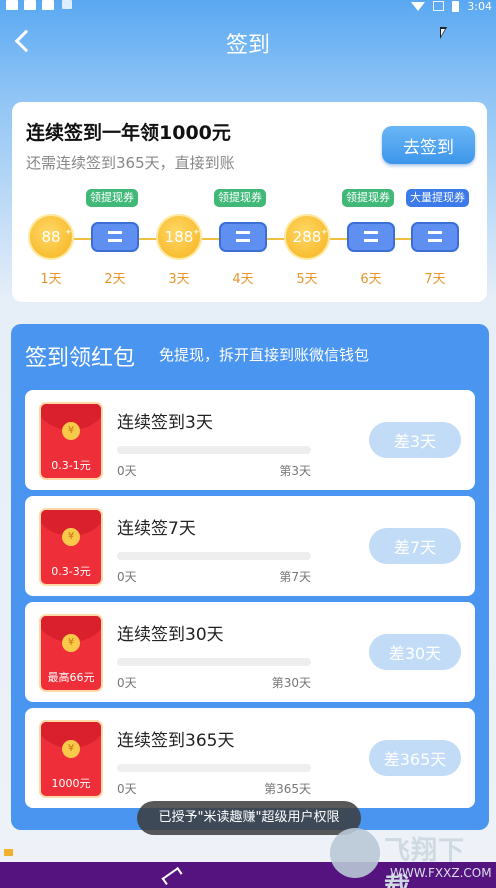 This screenshot has width=496, height=888. I want to click on day-label: 7天, so click(435, 279).